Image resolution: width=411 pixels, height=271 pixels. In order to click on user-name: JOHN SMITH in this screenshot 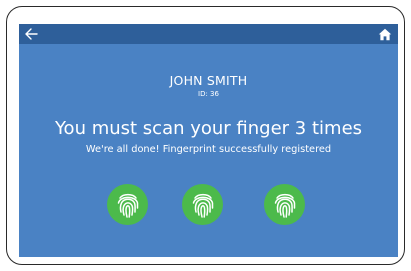, I will do `click(208, 80)`.